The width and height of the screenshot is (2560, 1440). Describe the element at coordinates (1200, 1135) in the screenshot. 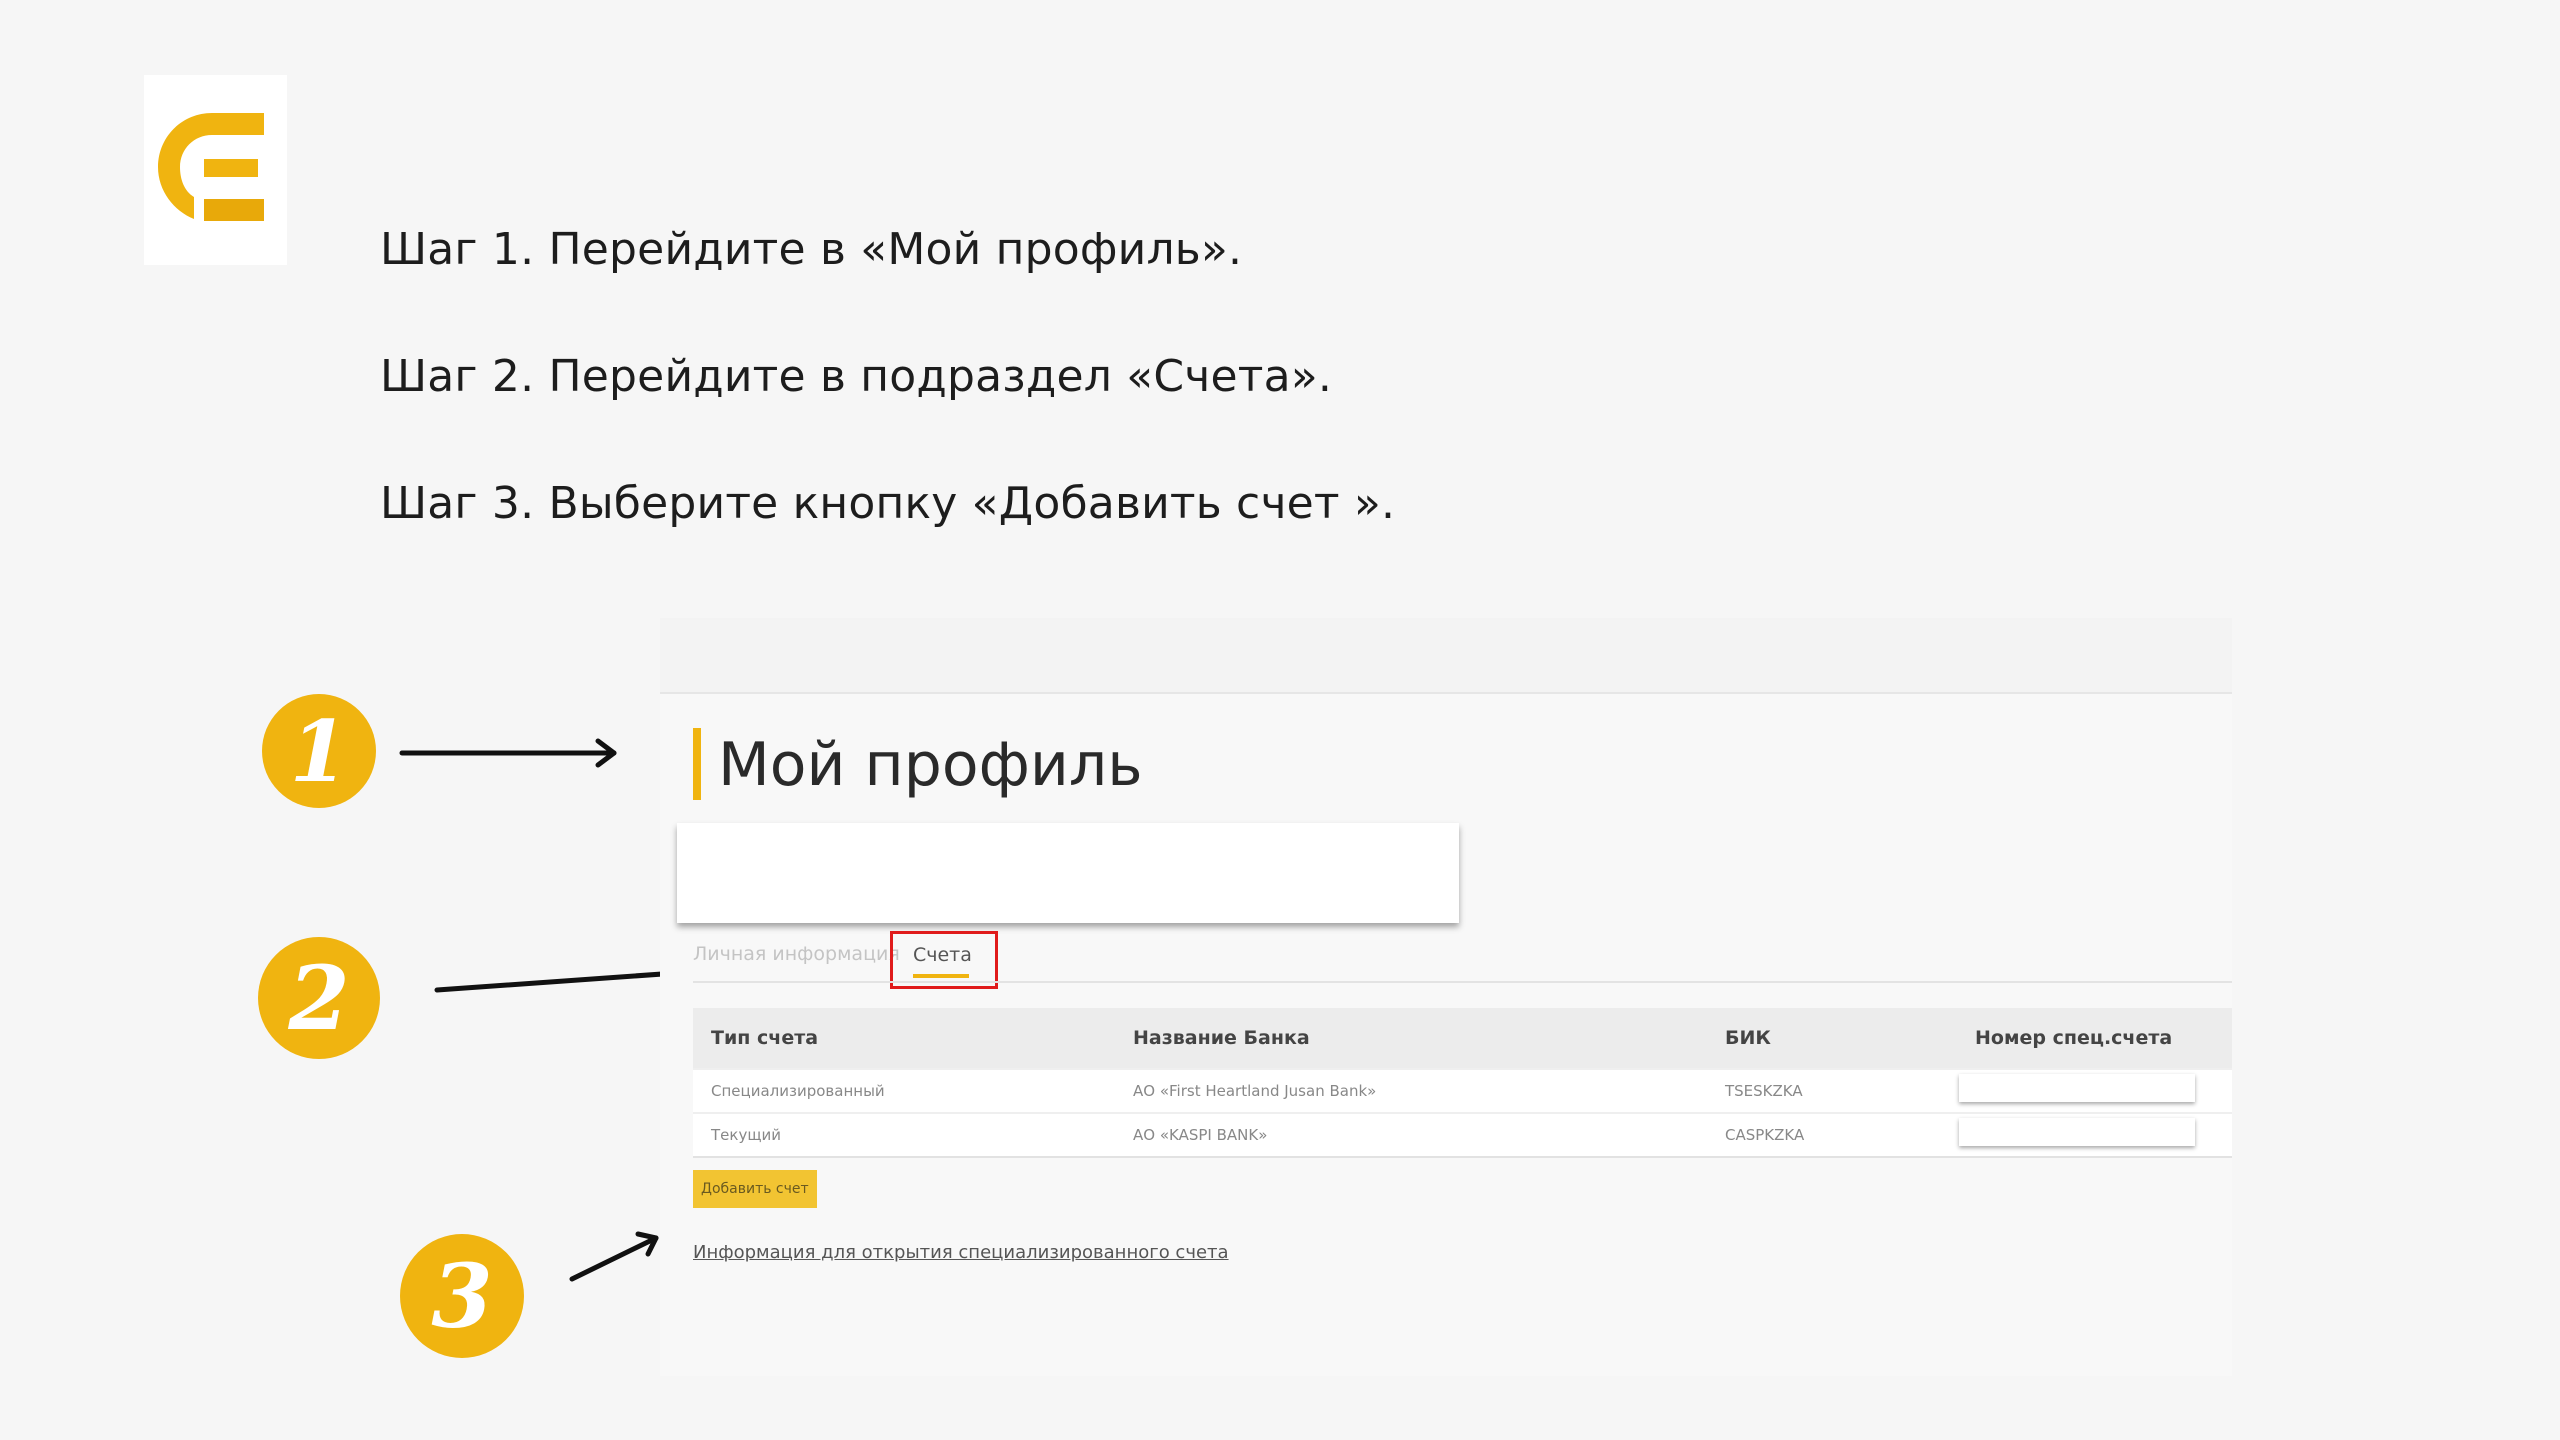

I see `bank-name: АО «KASPI BANK»` at that location.